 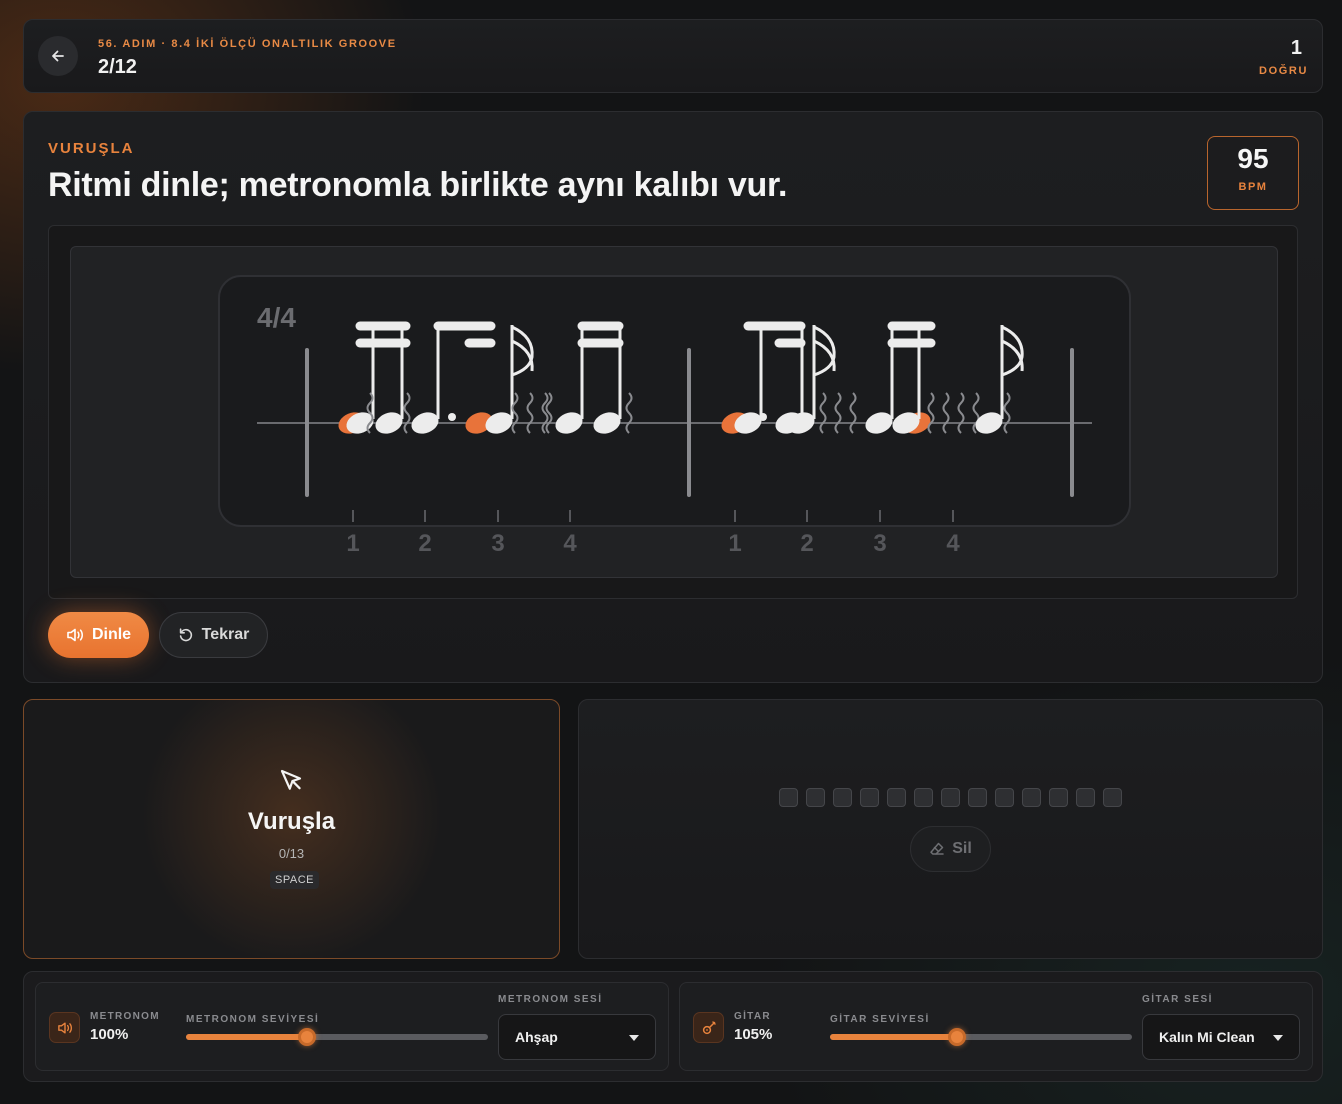 I want to click on correct-count: 1, so click(x=1296, y=48).